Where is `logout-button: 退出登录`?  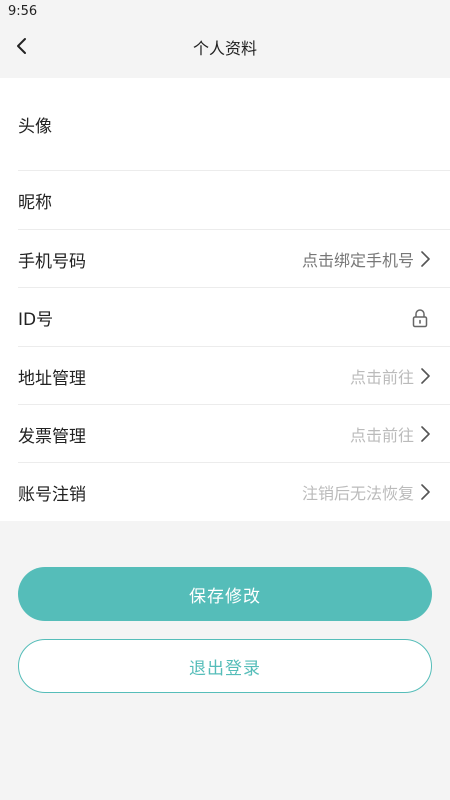 logout-button: 退出登录 is located at coordinates (225, 666).